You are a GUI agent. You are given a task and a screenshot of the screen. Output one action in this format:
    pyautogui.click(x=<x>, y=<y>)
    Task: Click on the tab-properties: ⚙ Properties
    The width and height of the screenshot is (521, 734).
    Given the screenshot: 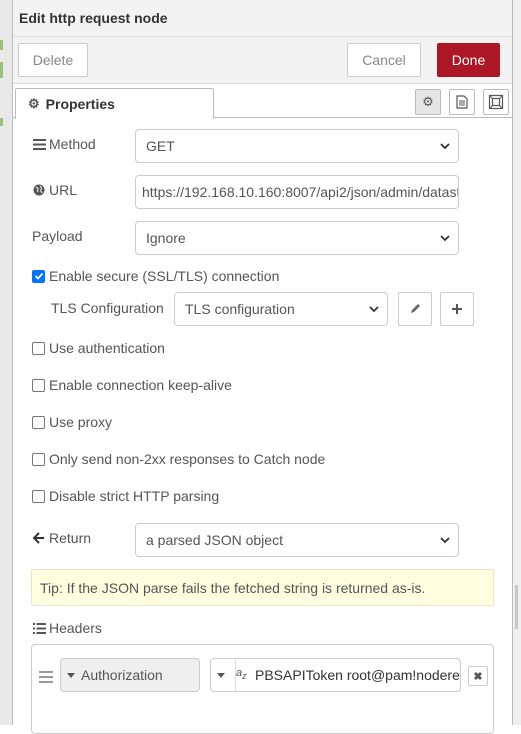 What is the action you would take?
    pyautogui.click(x=114, y=103)
    